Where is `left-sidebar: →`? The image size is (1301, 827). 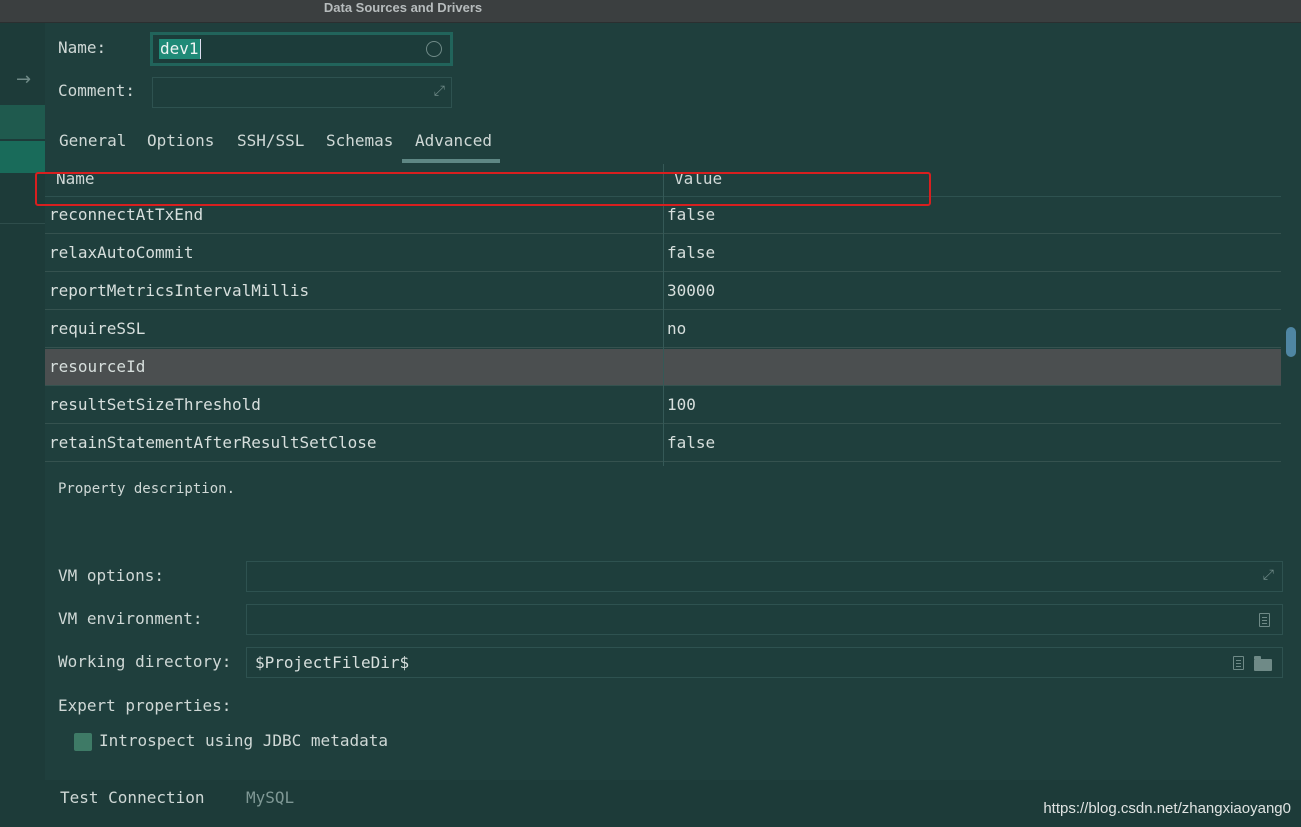 left-sidebar: → is located at coordinates (22, 425).